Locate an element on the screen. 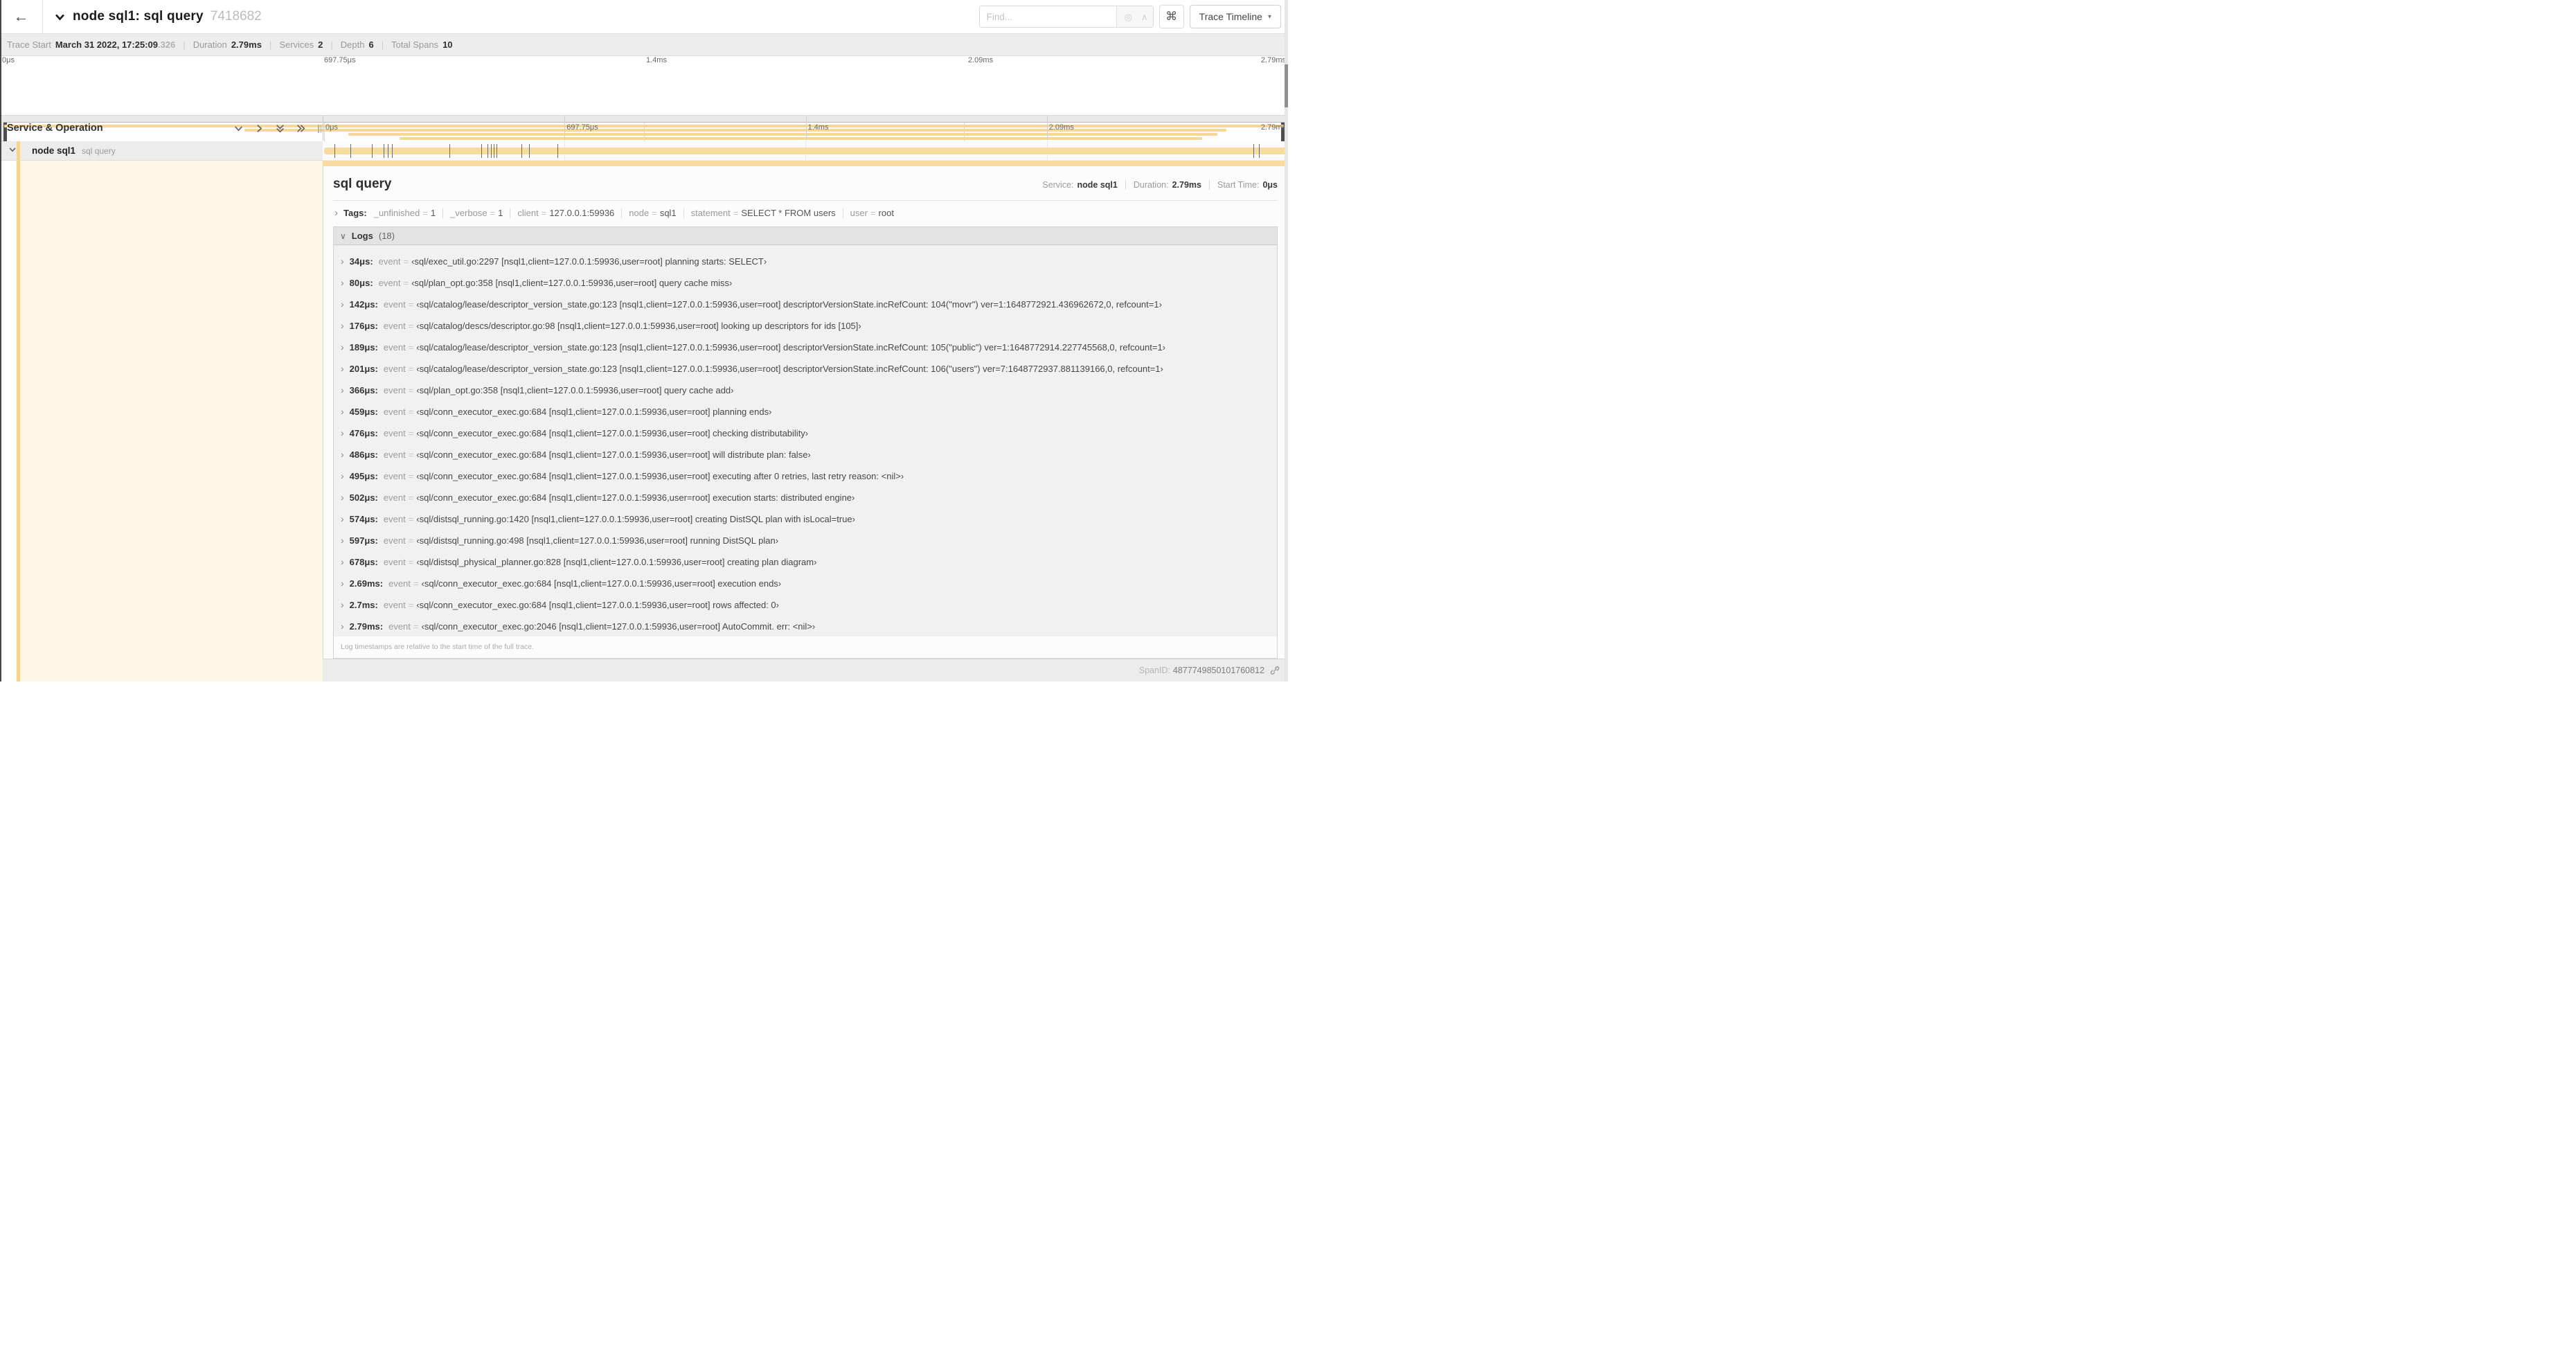  tag-item: statement = SELECT * FROM users is located at coordinates (764, 213).